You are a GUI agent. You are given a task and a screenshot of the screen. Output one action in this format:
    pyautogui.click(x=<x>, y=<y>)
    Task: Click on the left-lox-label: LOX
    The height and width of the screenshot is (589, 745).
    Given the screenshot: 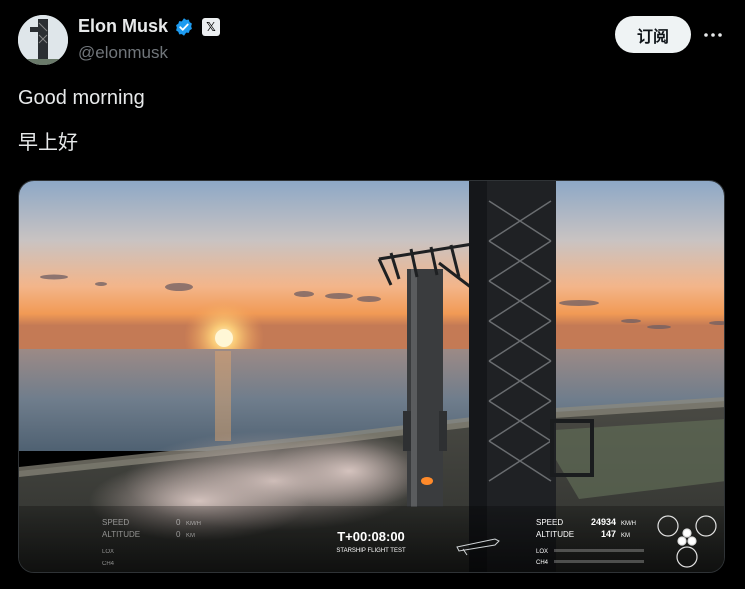 What is the action you would take?
    pyautogui.click(x=108, y=552)
    